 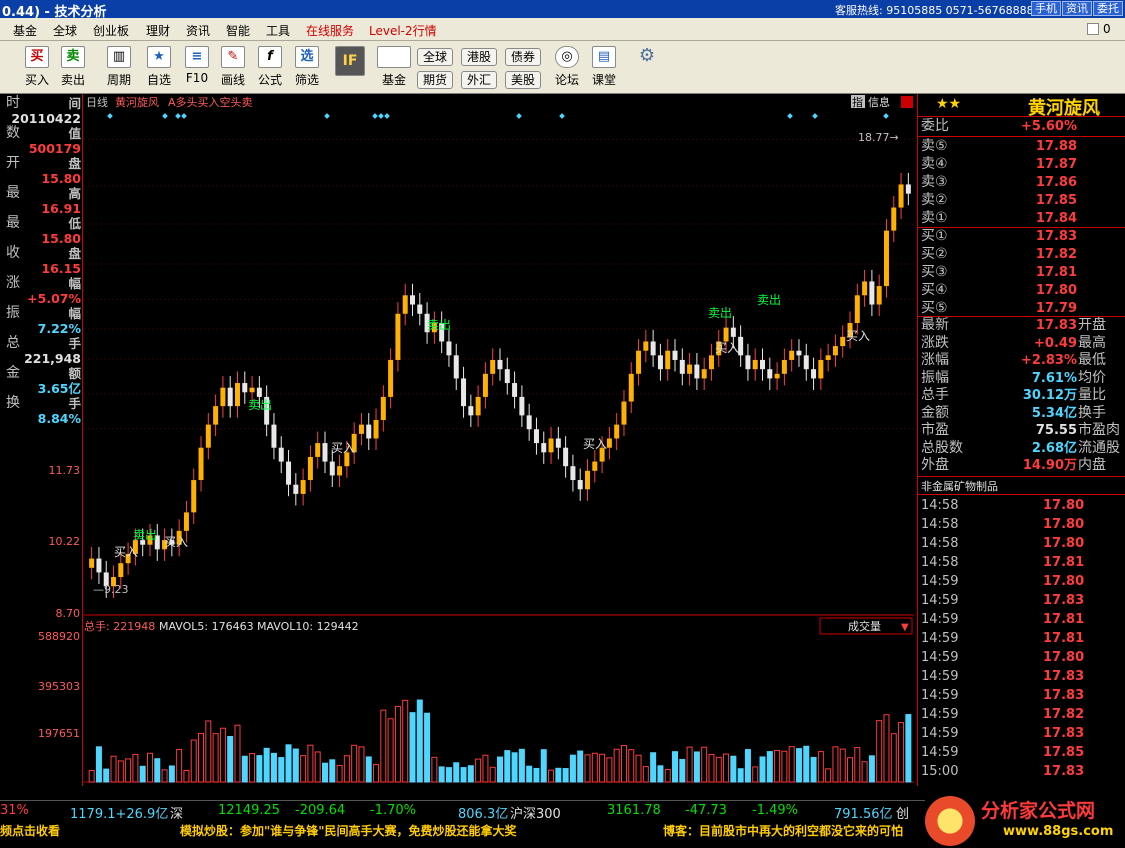 I want to click on ask-row: 卖① 17.84, so click(x=1021, y=218).